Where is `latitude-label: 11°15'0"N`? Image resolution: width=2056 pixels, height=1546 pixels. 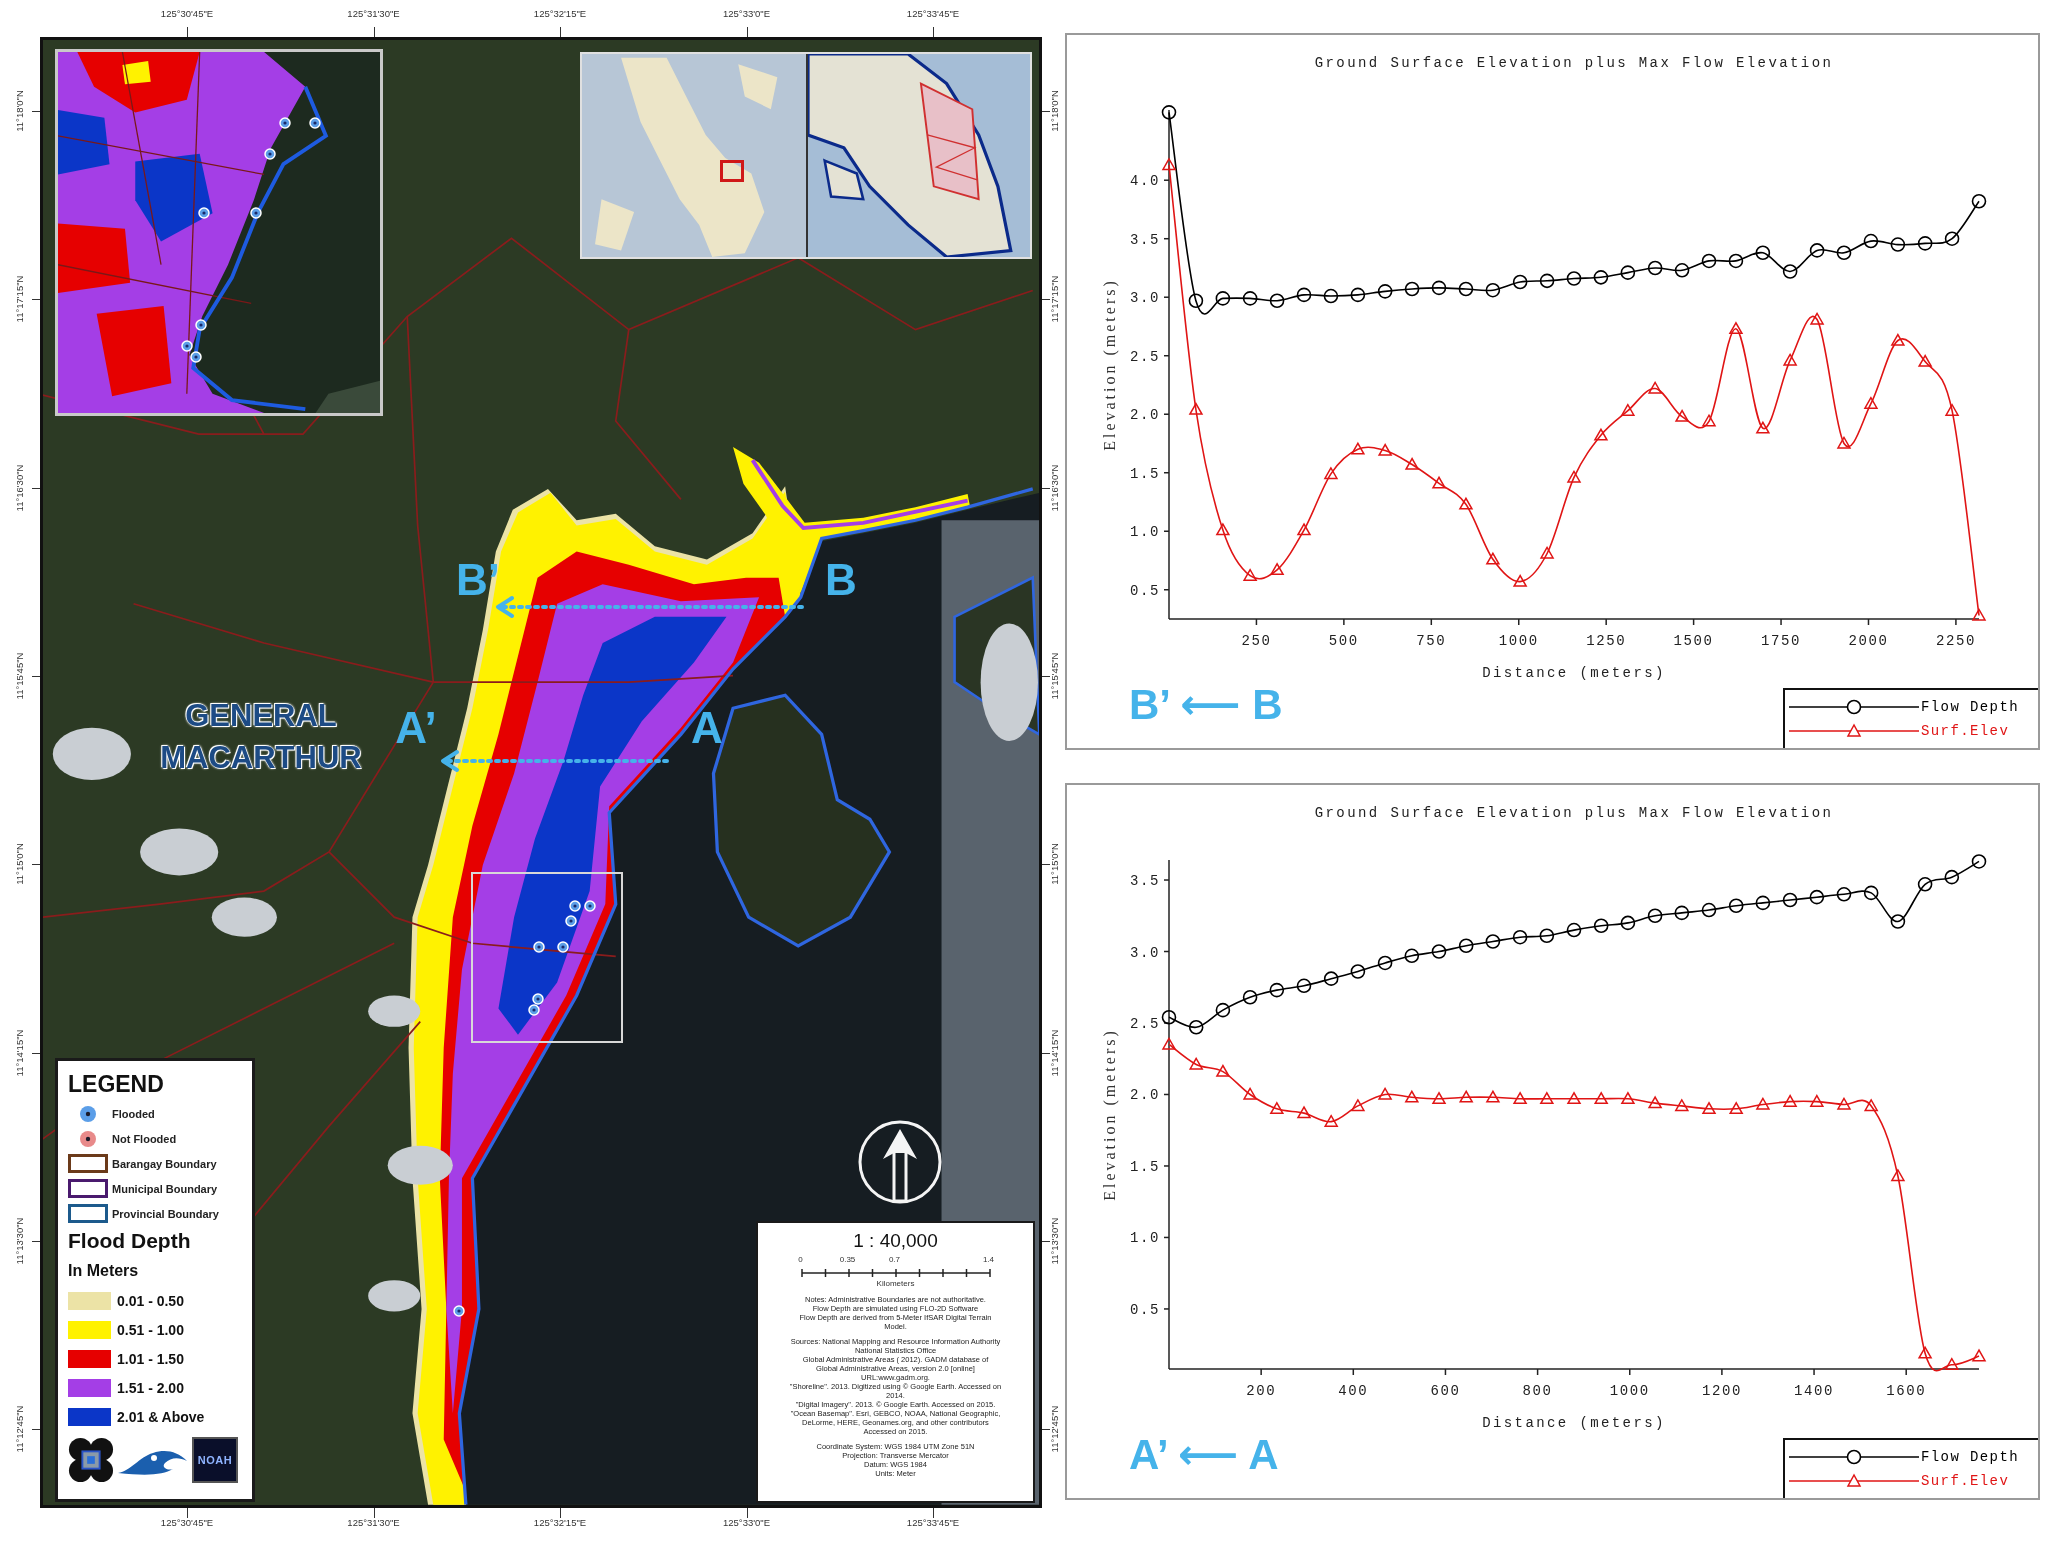 latitude-label: 11°15'0"N is located at coordinates (1055, 864).